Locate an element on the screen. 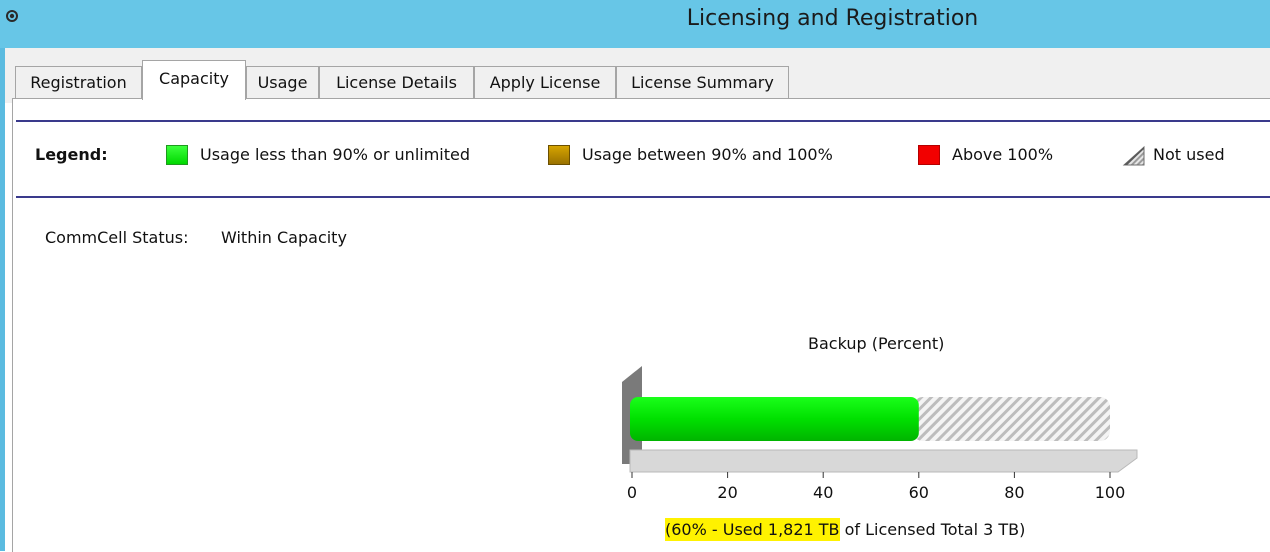  legend-top-divider is located at coordinates (643, 121).